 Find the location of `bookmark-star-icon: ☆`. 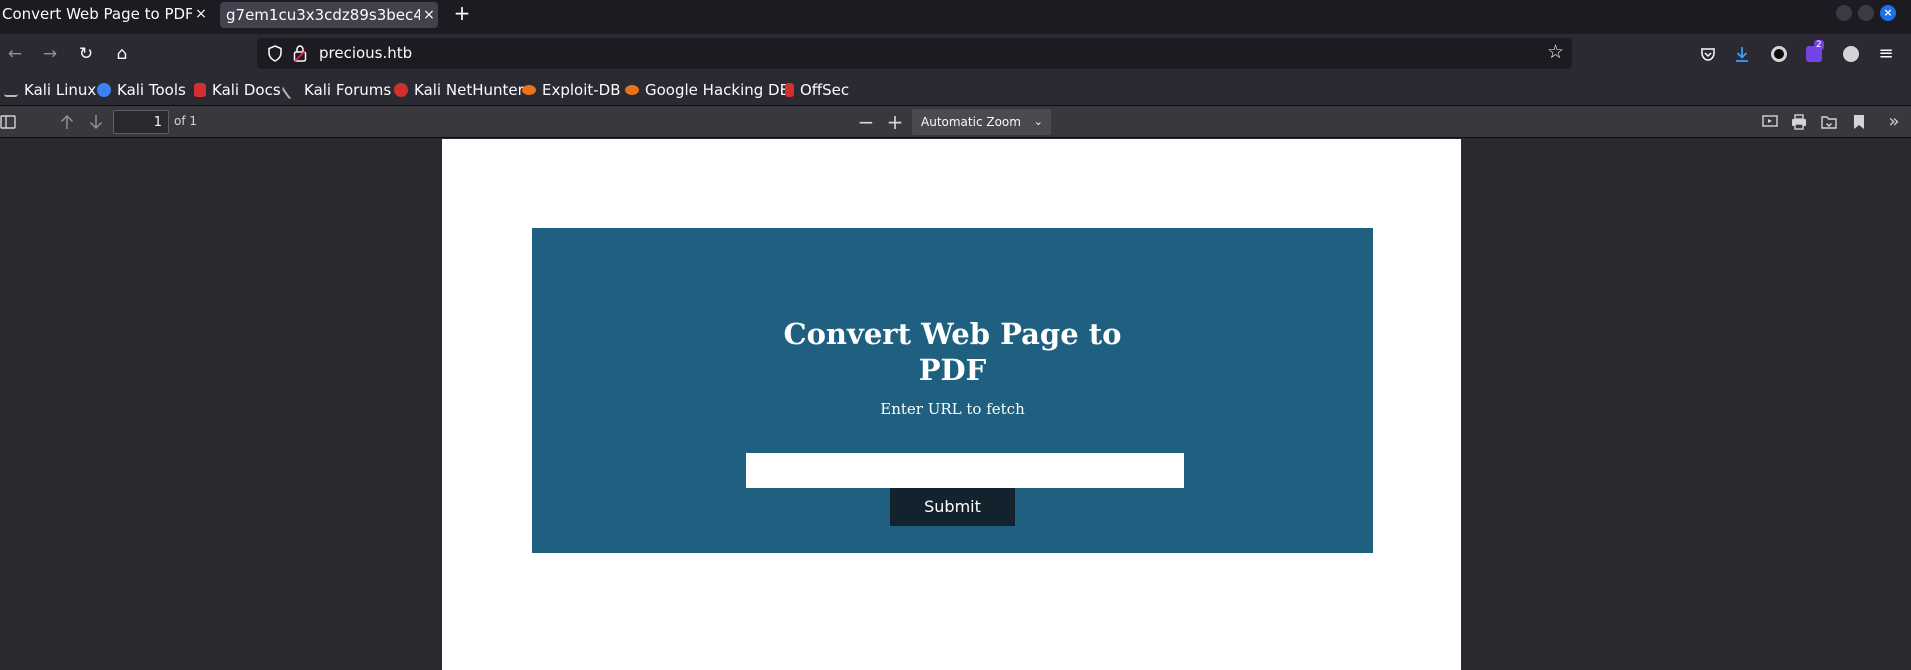

bookmark-star-icon: ☆ is located at coordinates (1555, 52).